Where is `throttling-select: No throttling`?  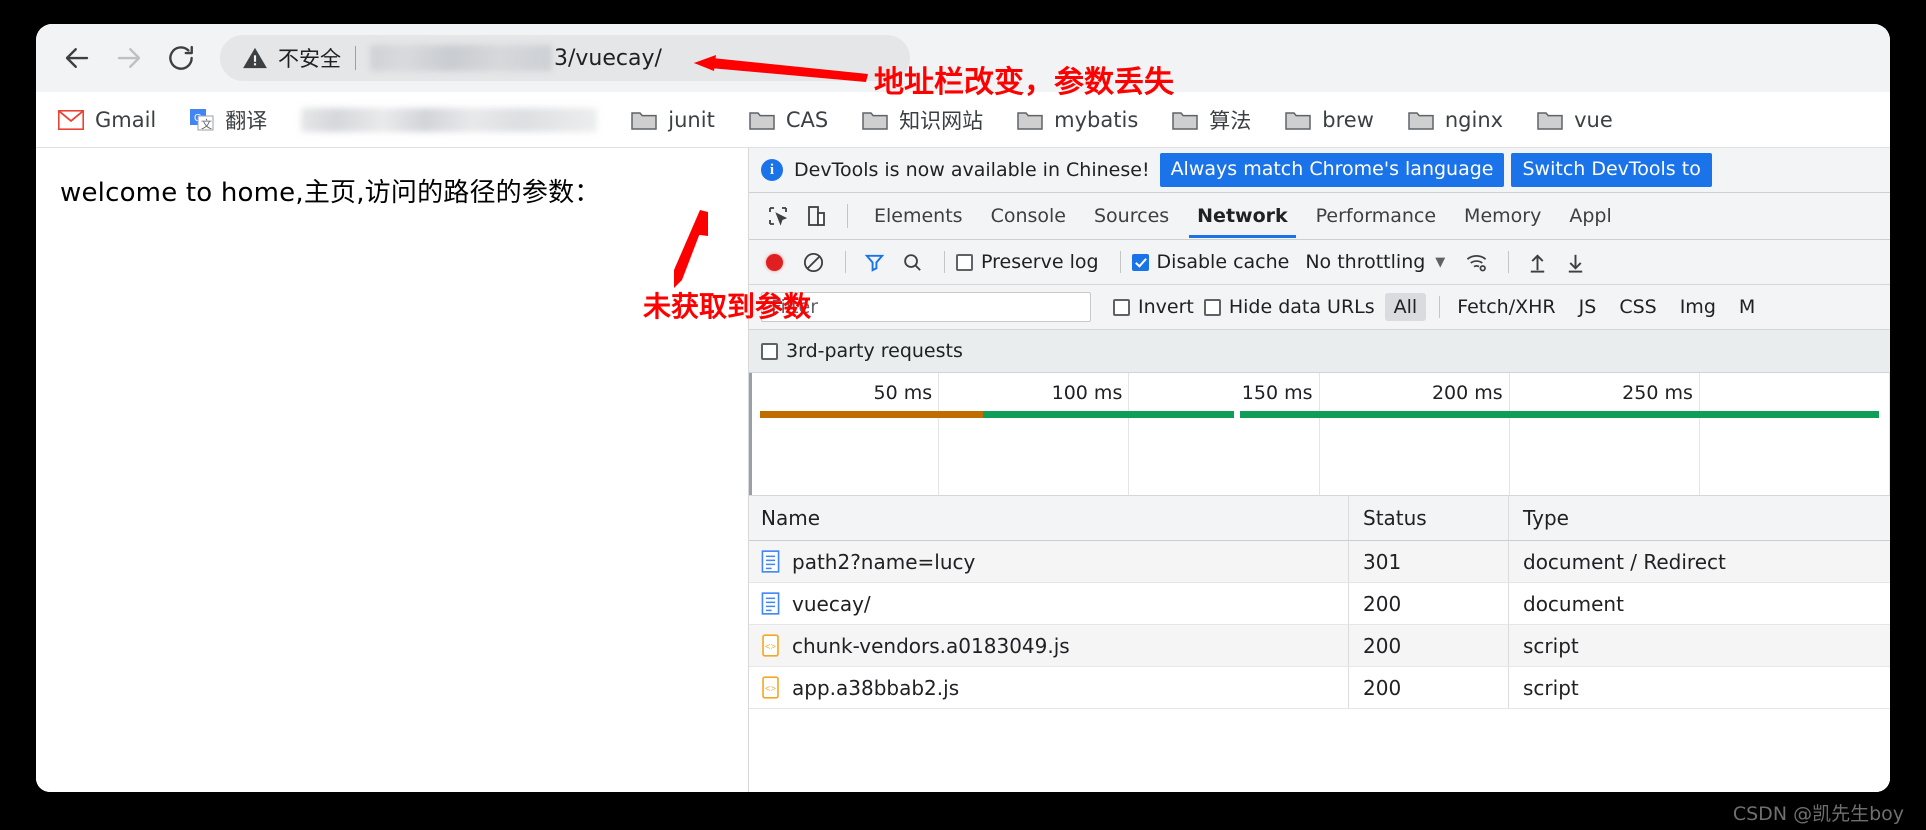
throttling-select: No throttling is located at coordinates (1365, 262).